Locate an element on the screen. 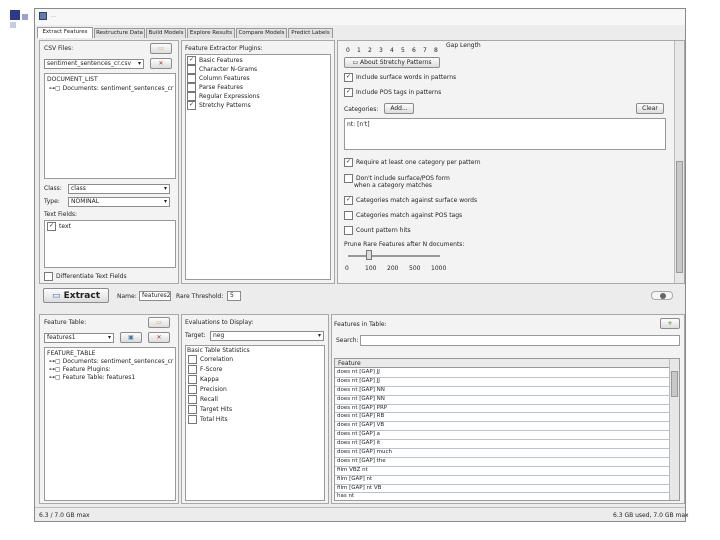  include-surface-words-checkbox: ✓ Include surface words in patterns is located at coordinates (400, 77).